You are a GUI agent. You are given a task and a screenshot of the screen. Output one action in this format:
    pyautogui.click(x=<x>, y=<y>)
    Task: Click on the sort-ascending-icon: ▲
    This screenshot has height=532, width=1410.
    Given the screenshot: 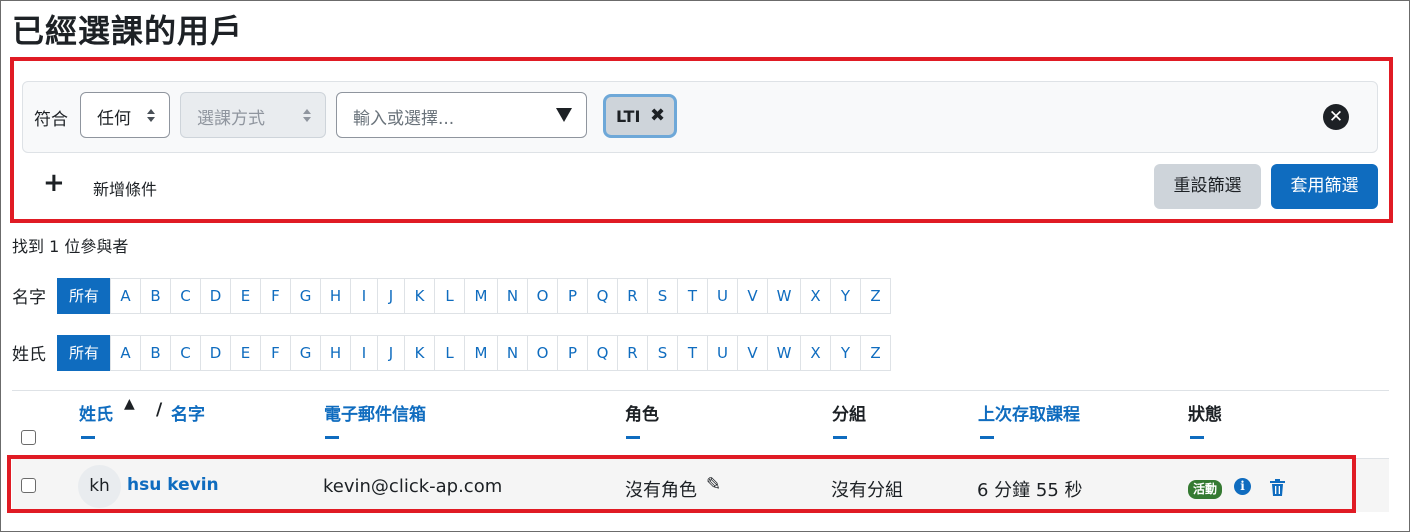 What is the action you would take?
    pyautogui.click(x=129, y=404)
    